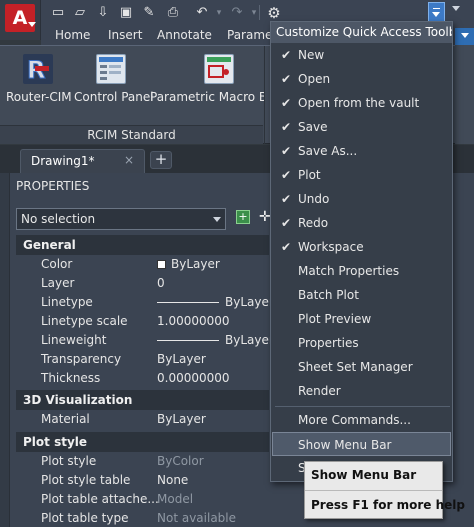 The height and width of the screenshot is (527, 474). What do you see at coordinates (388, 505) in the screenshot?
I see `tooltip-help: Press F1 for more help` at bounding box center [388, 505].